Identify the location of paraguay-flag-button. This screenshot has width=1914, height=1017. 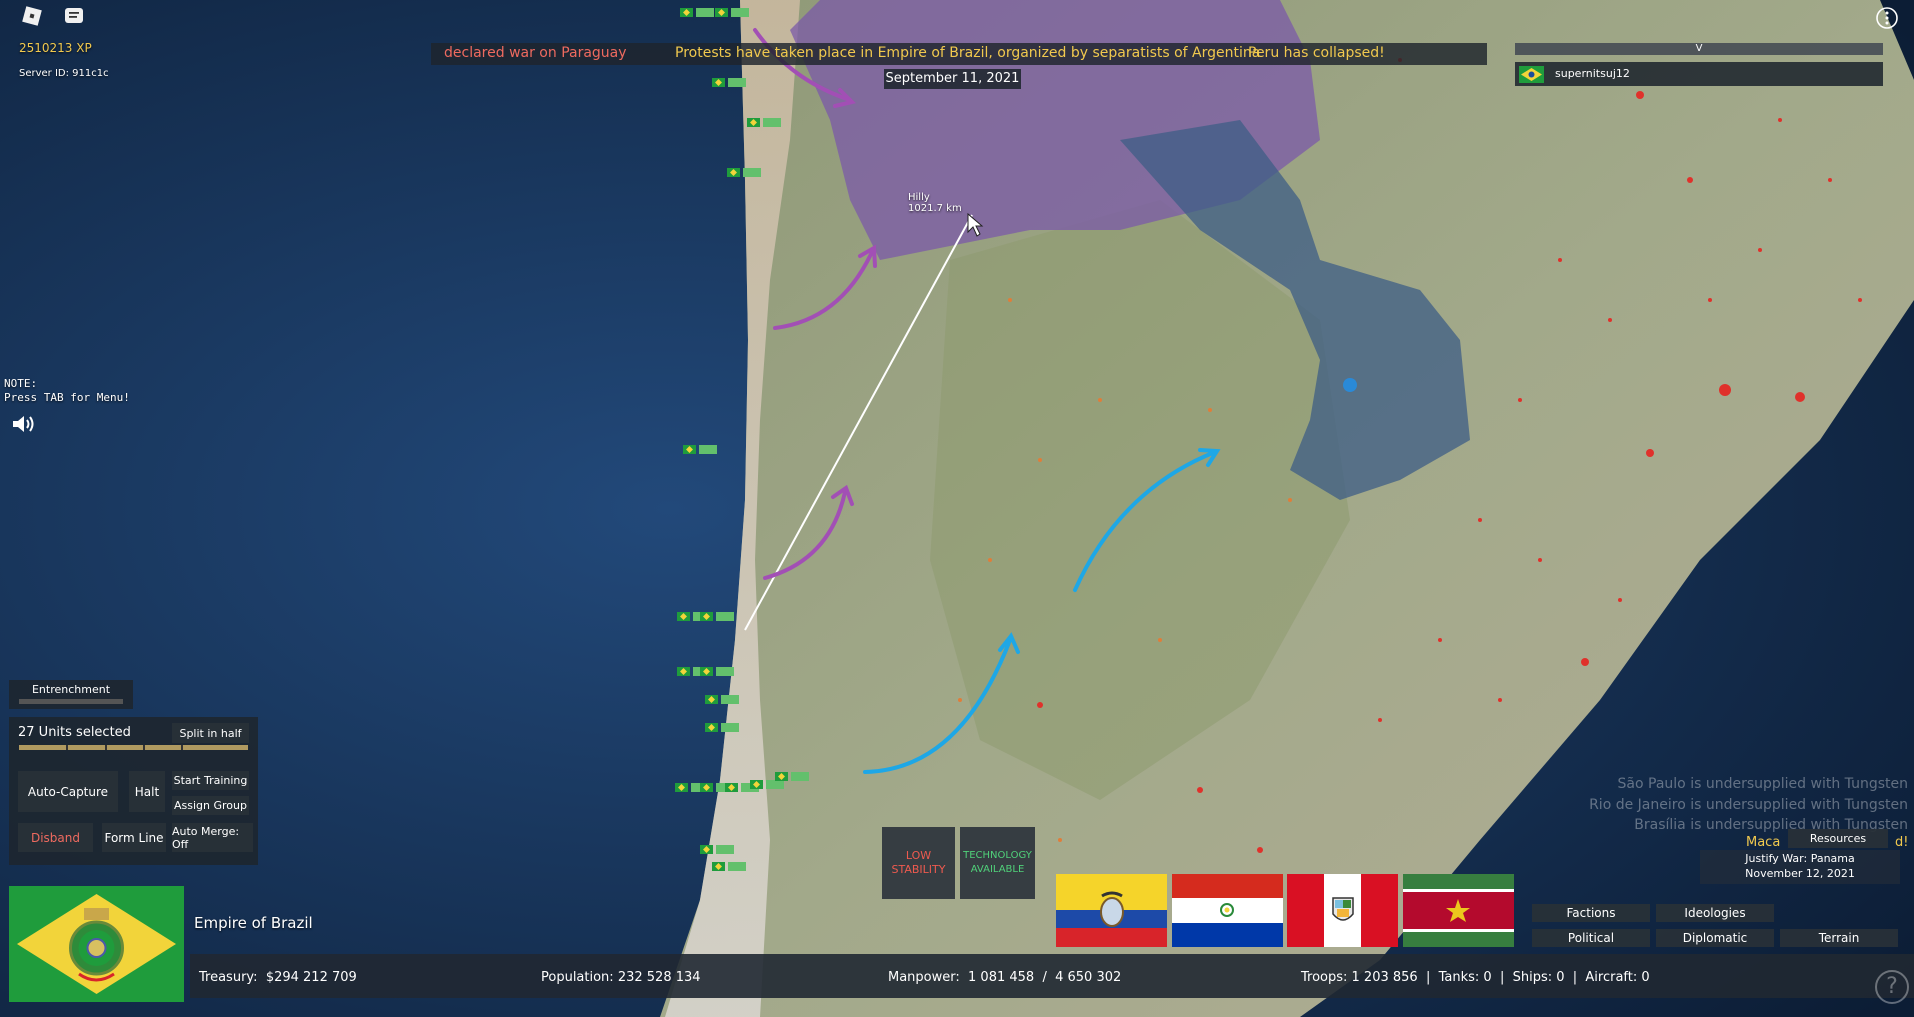
(1227, 910).